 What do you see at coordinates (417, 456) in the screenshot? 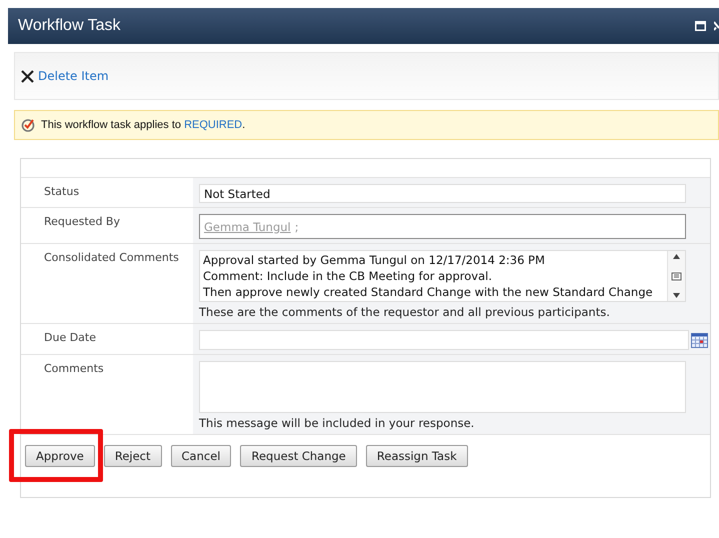
I see `action-button: Reassign Task` at bounding box center [417, 456].